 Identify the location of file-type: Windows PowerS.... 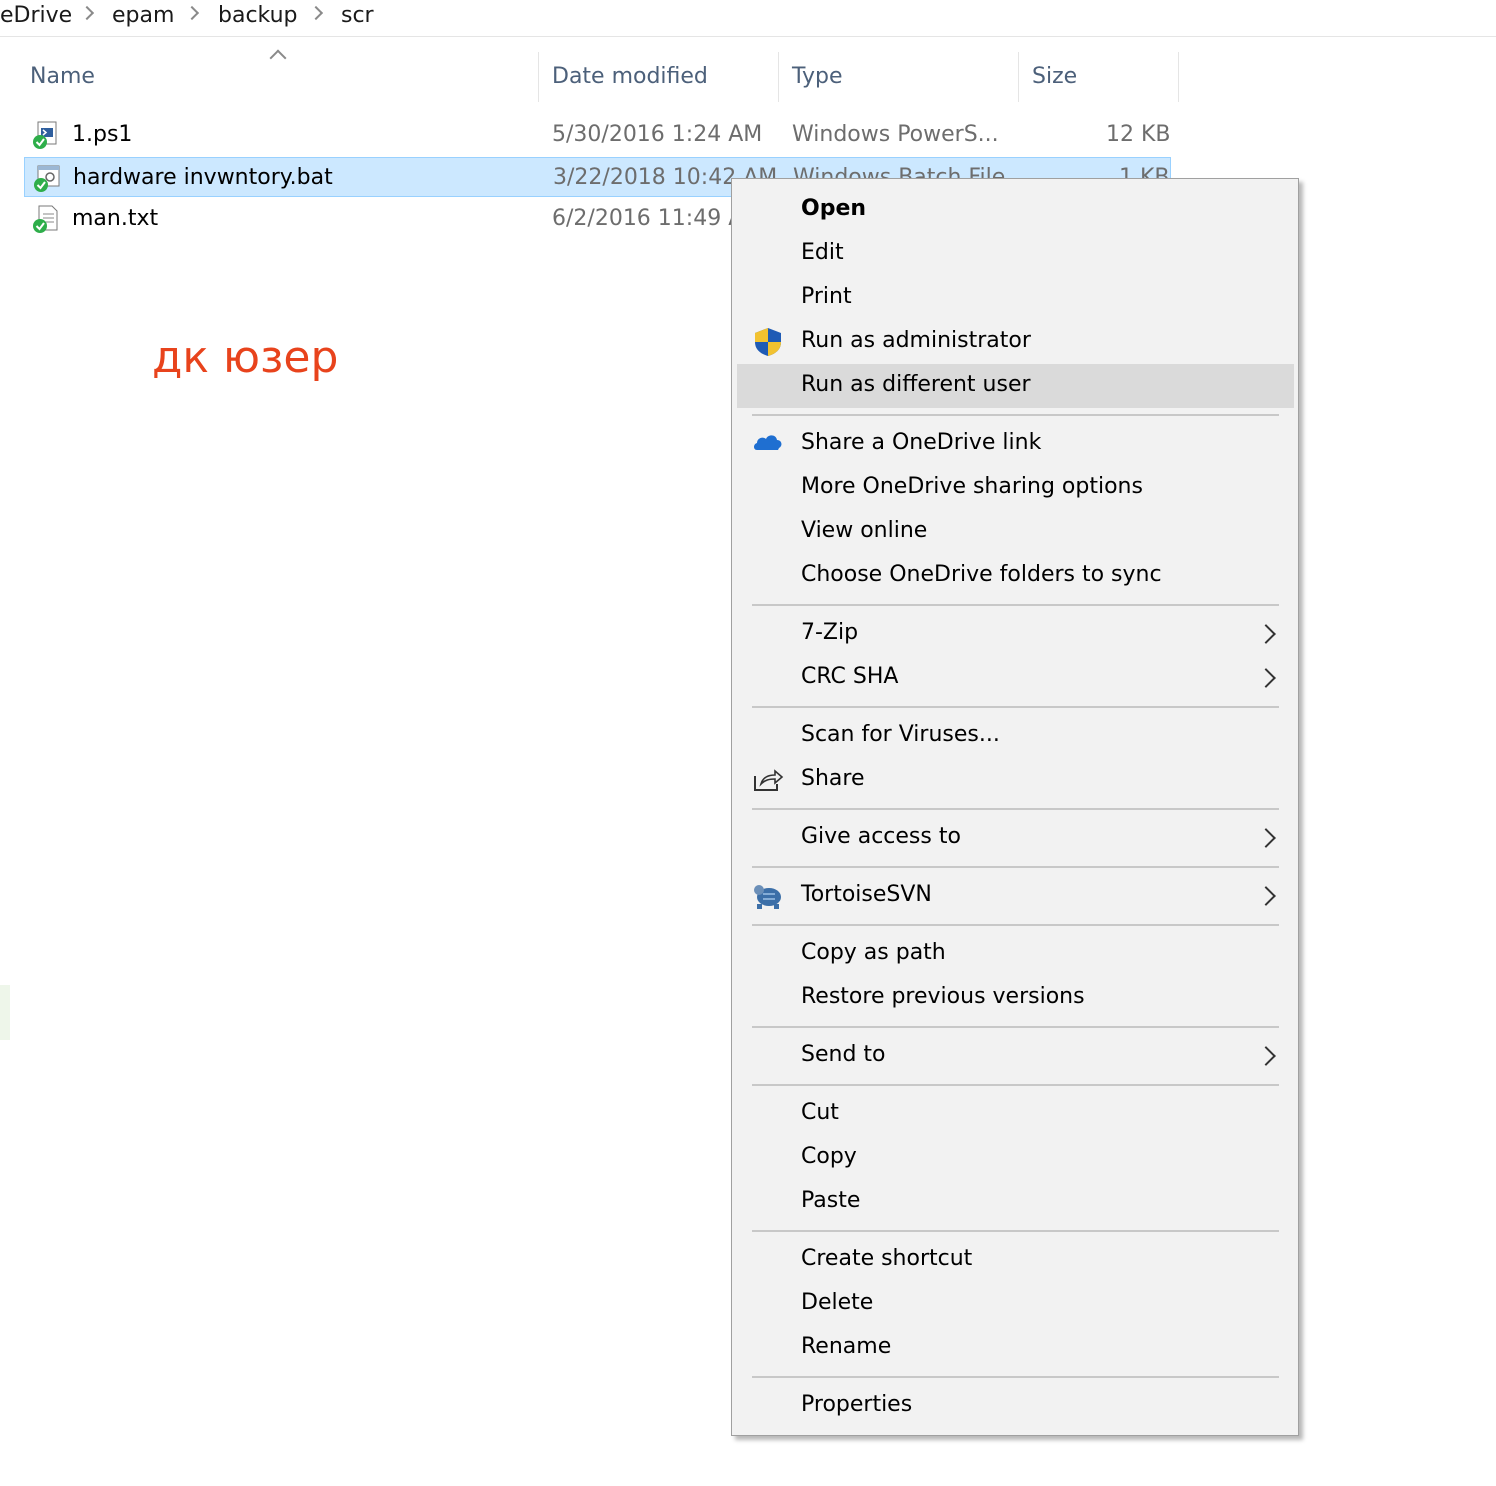
(895, 134).